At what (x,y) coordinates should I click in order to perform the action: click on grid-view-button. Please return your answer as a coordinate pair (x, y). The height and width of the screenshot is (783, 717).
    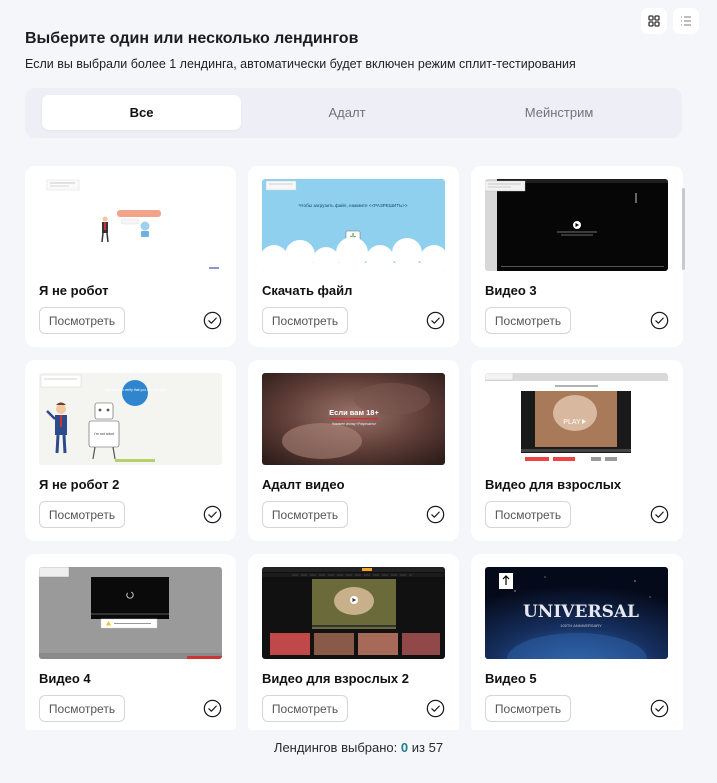
    Looking at the image, I should click on (654, 21).